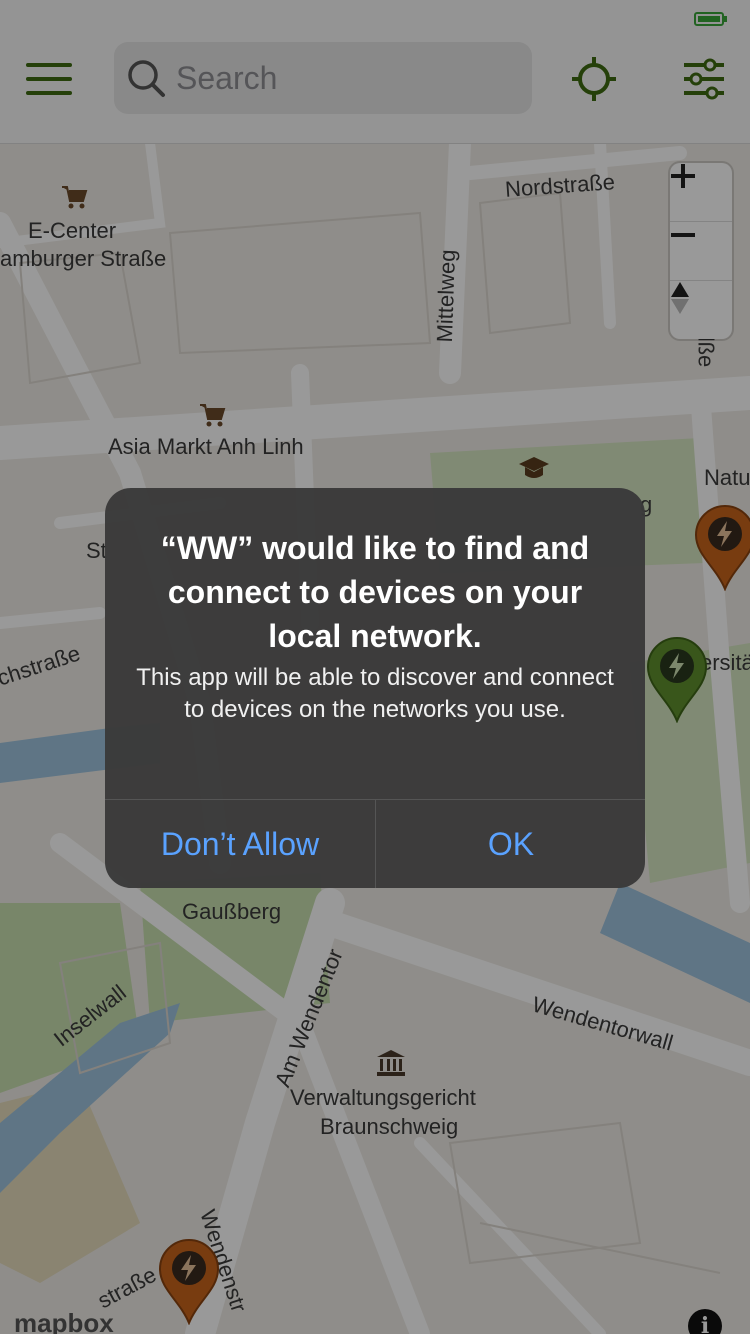  What do you see at coordinates (510, 844) in the screenshot?
I see `ok-button: OK` at bounding box center [510, 844].